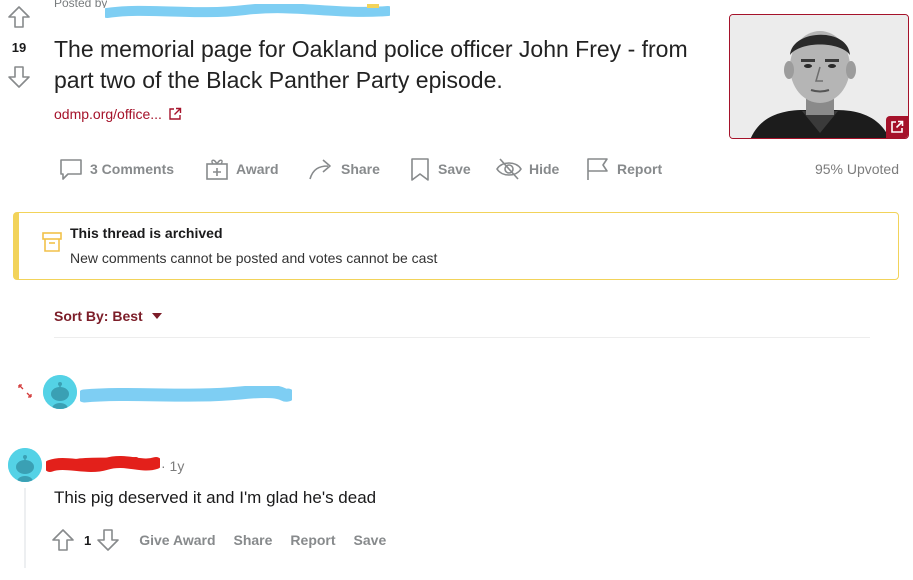 This screenshot has width=913, height=580. What do you see at coordinates (370, 540) in the screenshot?
I see `comment-save-button: Save` at bounding box center [370, 540].